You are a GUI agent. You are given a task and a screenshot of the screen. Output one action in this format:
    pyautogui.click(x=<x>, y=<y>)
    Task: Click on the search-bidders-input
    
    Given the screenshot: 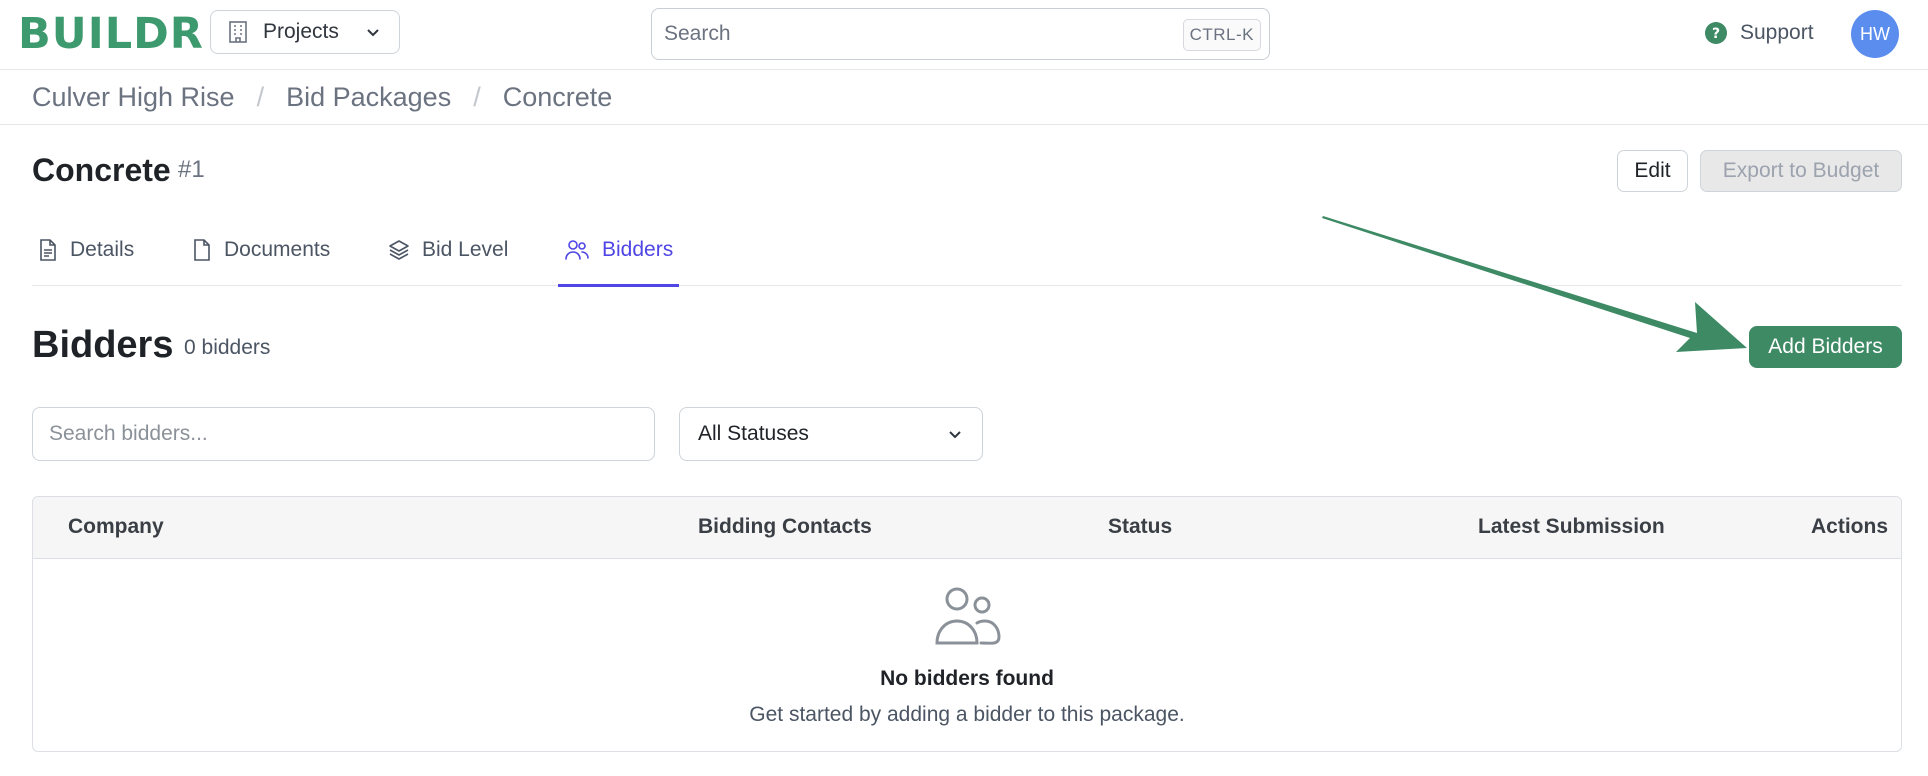 What is the action you would take?
    pyautogui.click(x=343, y=434)
    